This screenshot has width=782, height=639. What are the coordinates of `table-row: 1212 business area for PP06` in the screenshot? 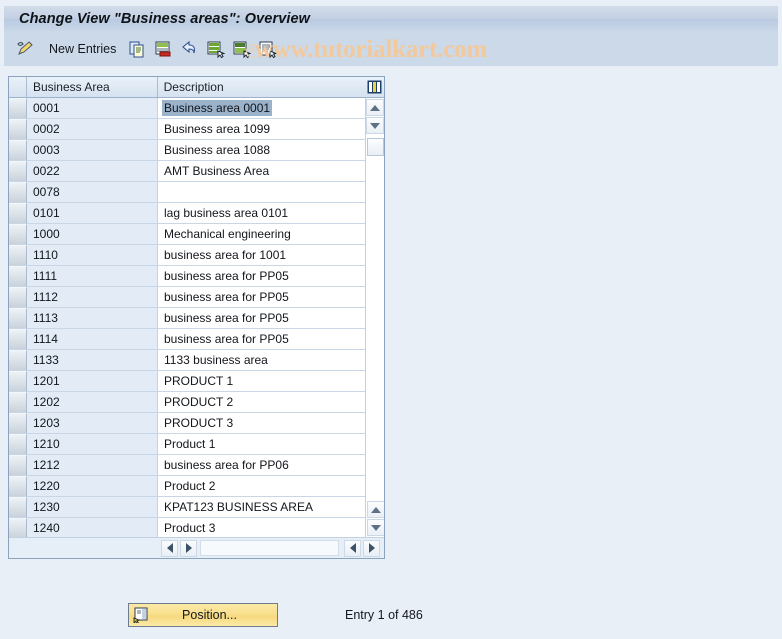 It's located at (196, 465).